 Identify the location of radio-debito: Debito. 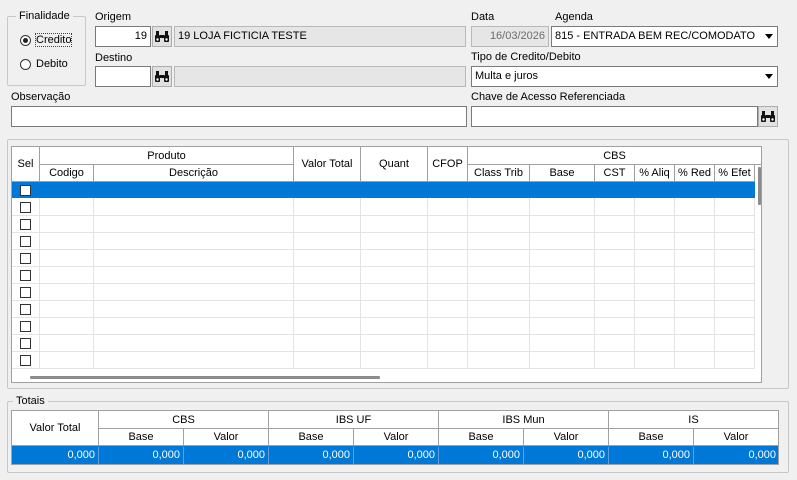
(44, 64).